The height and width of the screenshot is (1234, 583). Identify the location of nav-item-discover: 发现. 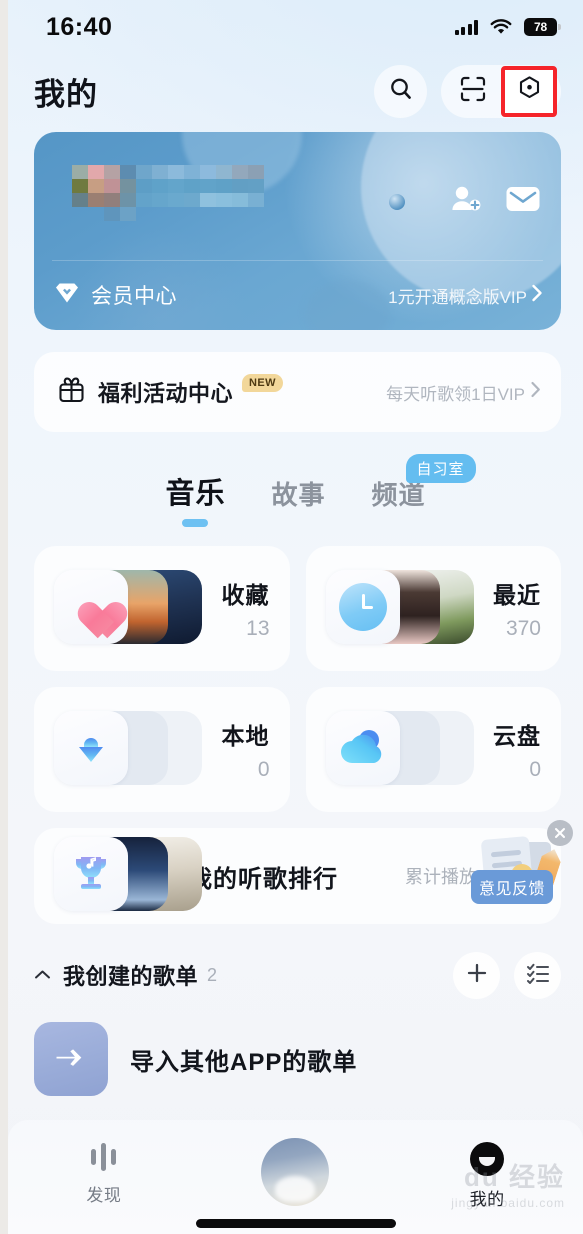
(104, 1174).